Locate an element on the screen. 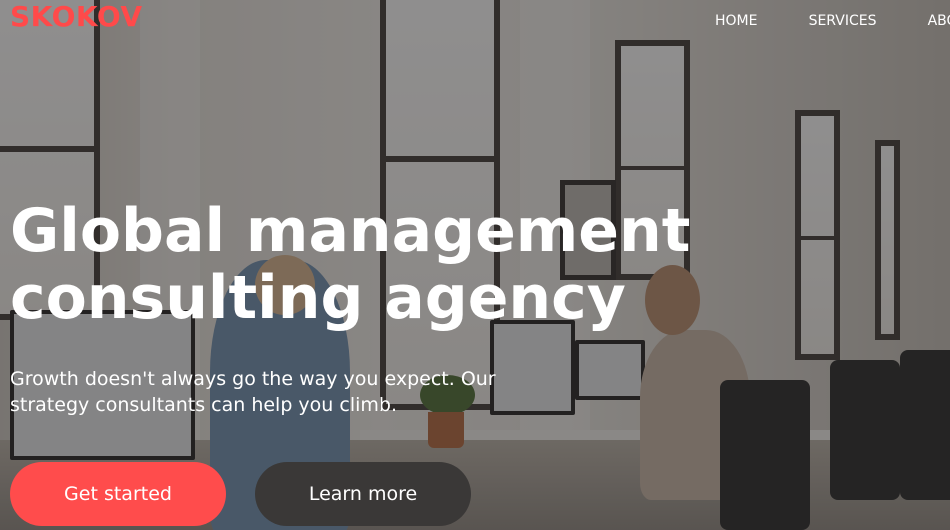  hero-title-line2: consulting agency is located at coordinates (318, 298).